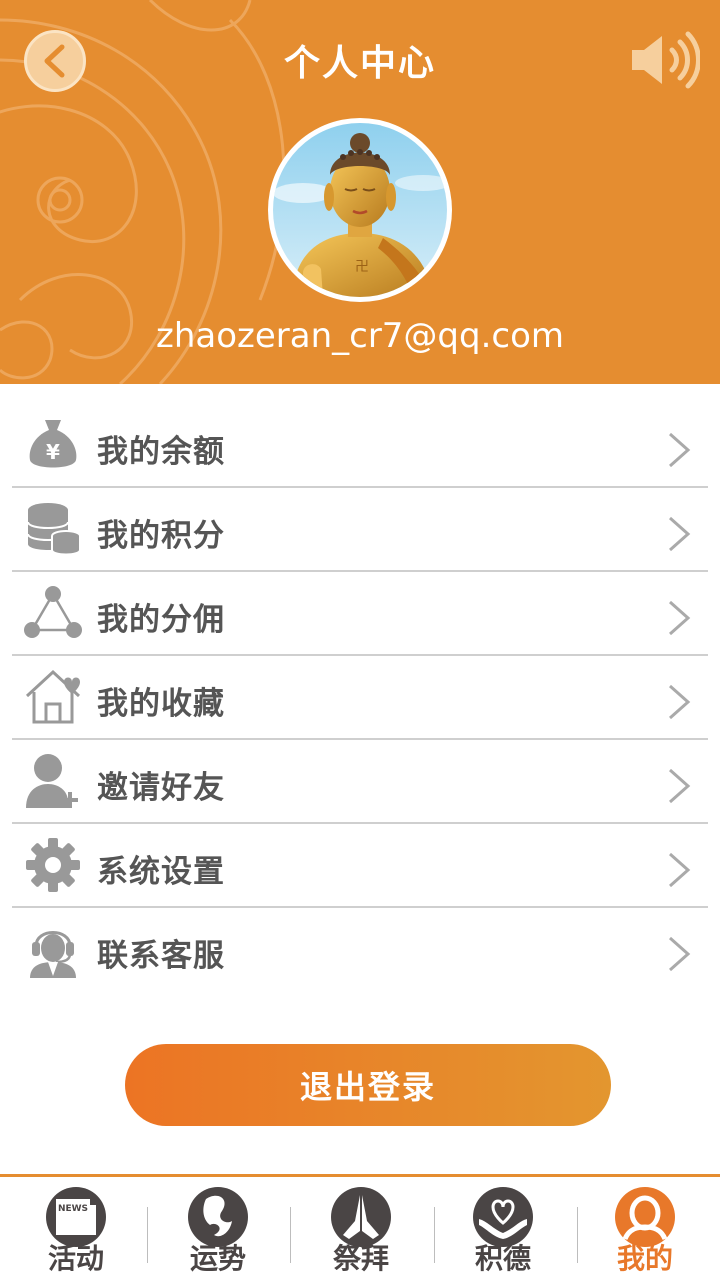  I want to click on page-title: 个人中心, so click(359, 63).